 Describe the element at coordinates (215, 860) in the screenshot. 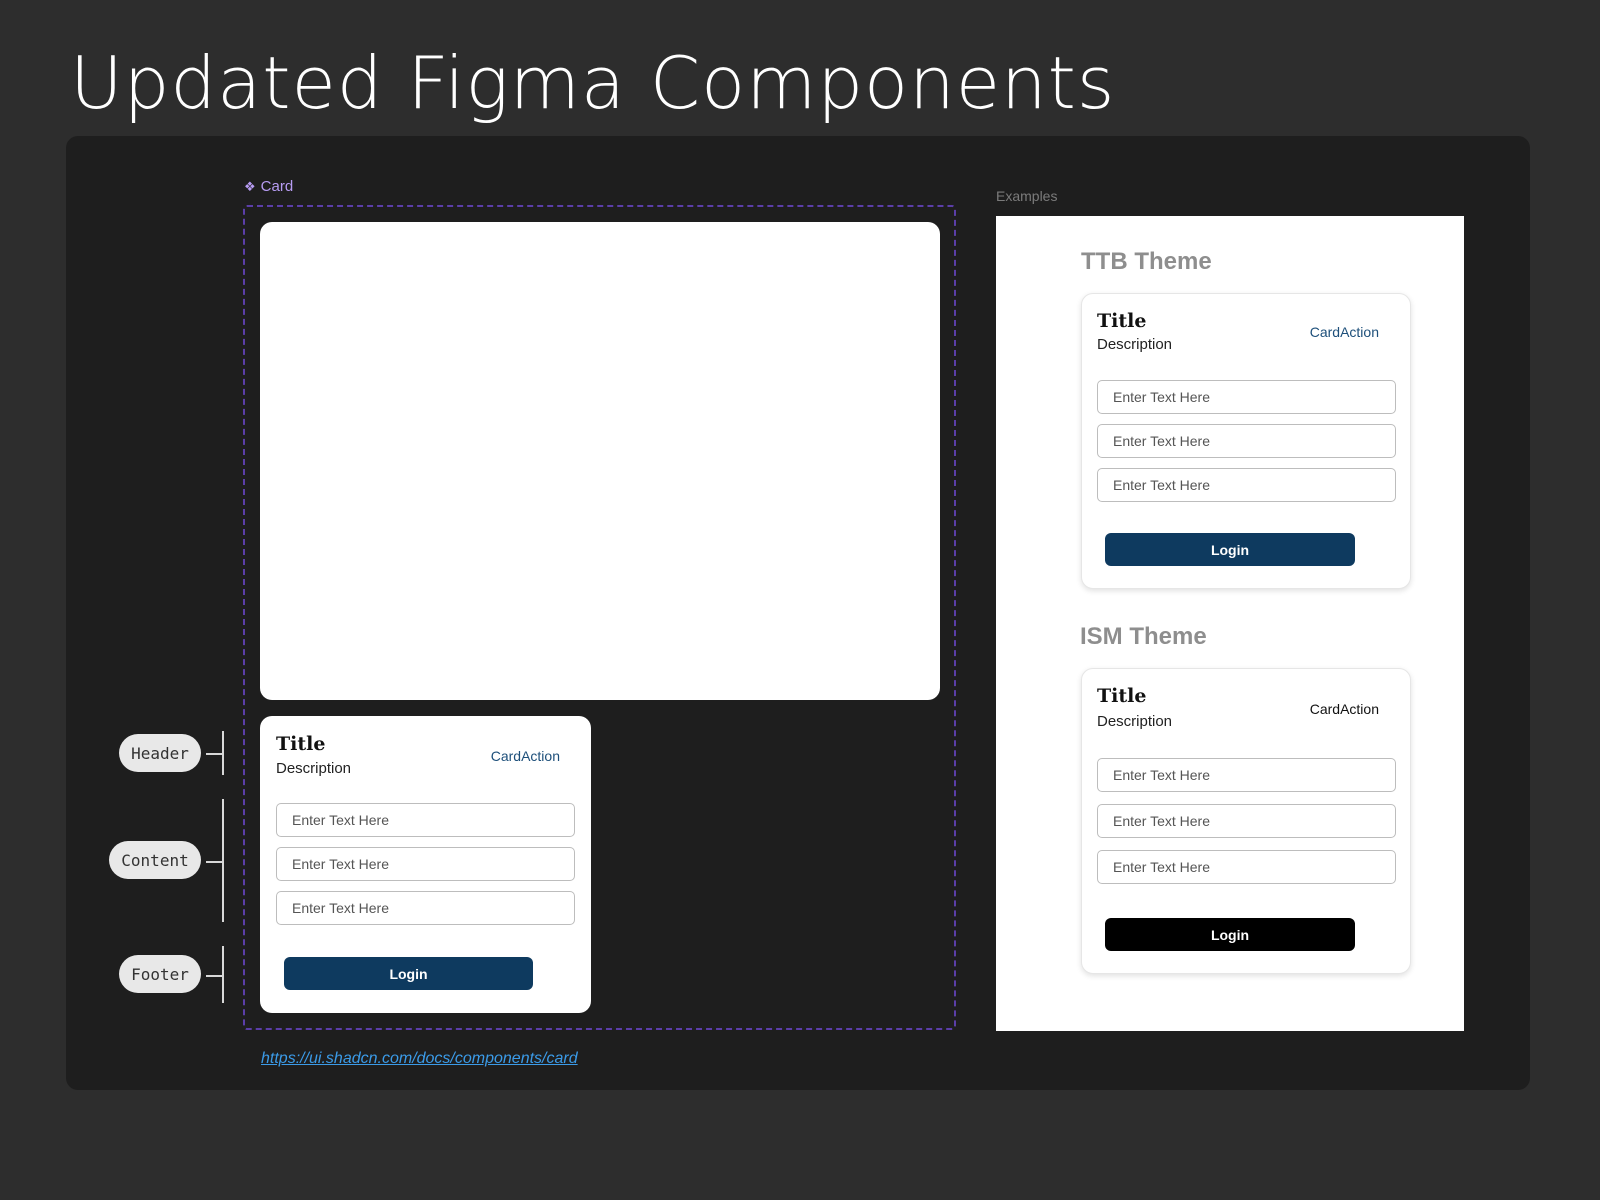

I see `content-bracket` at that location.